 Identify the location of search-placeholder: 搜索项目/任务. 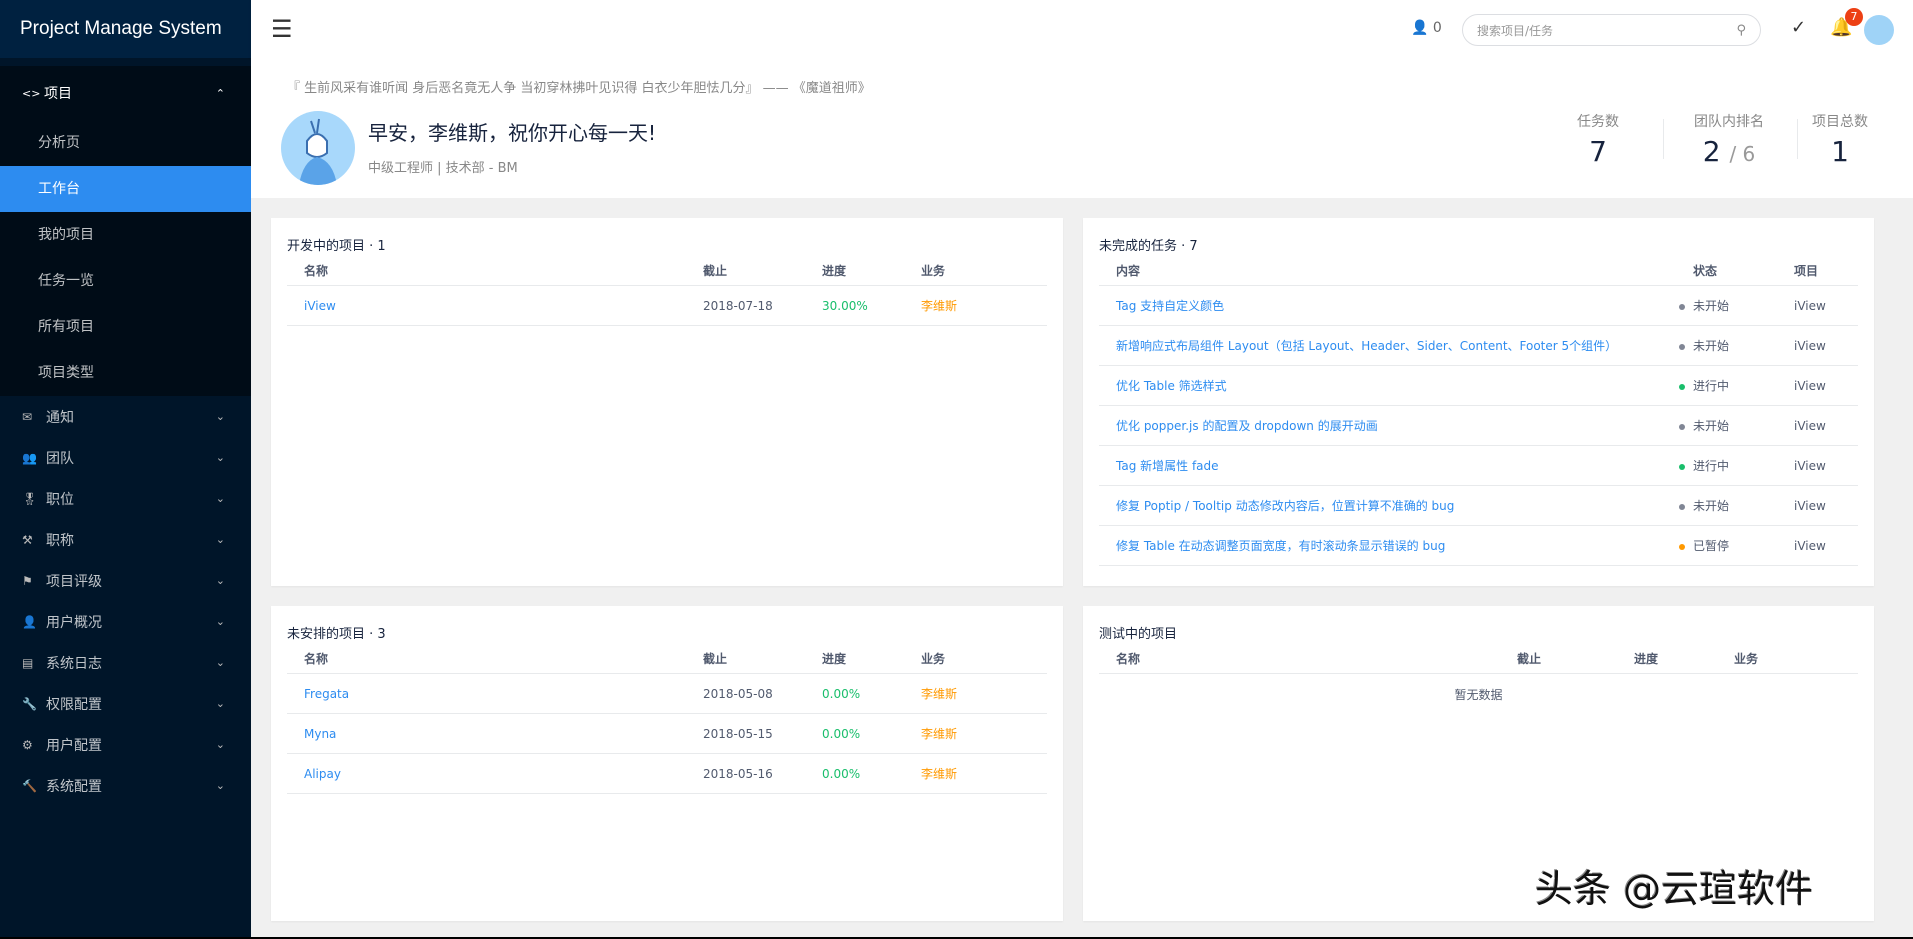
(1515, 30).